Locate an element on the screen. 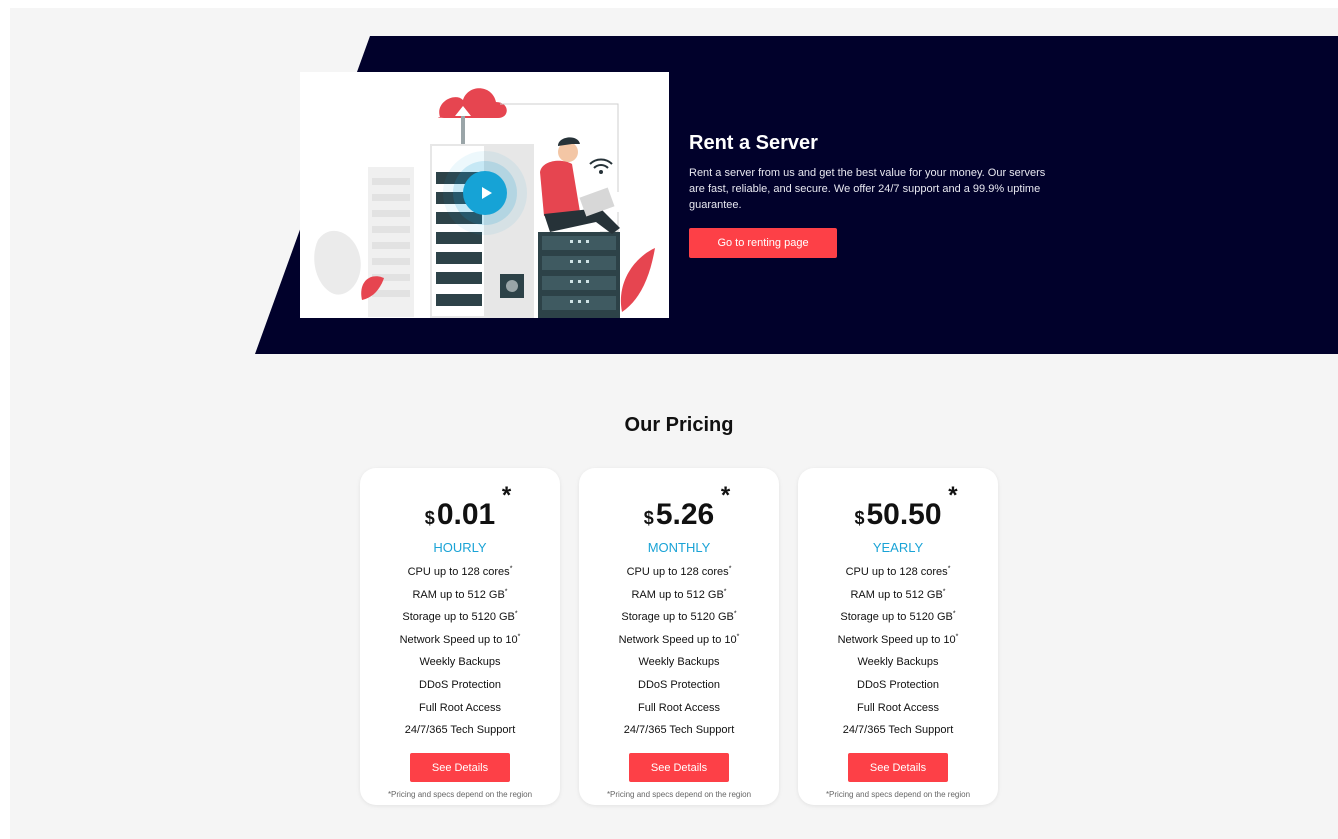  price-row: $50.50 * is located at coordinates (898, 508).